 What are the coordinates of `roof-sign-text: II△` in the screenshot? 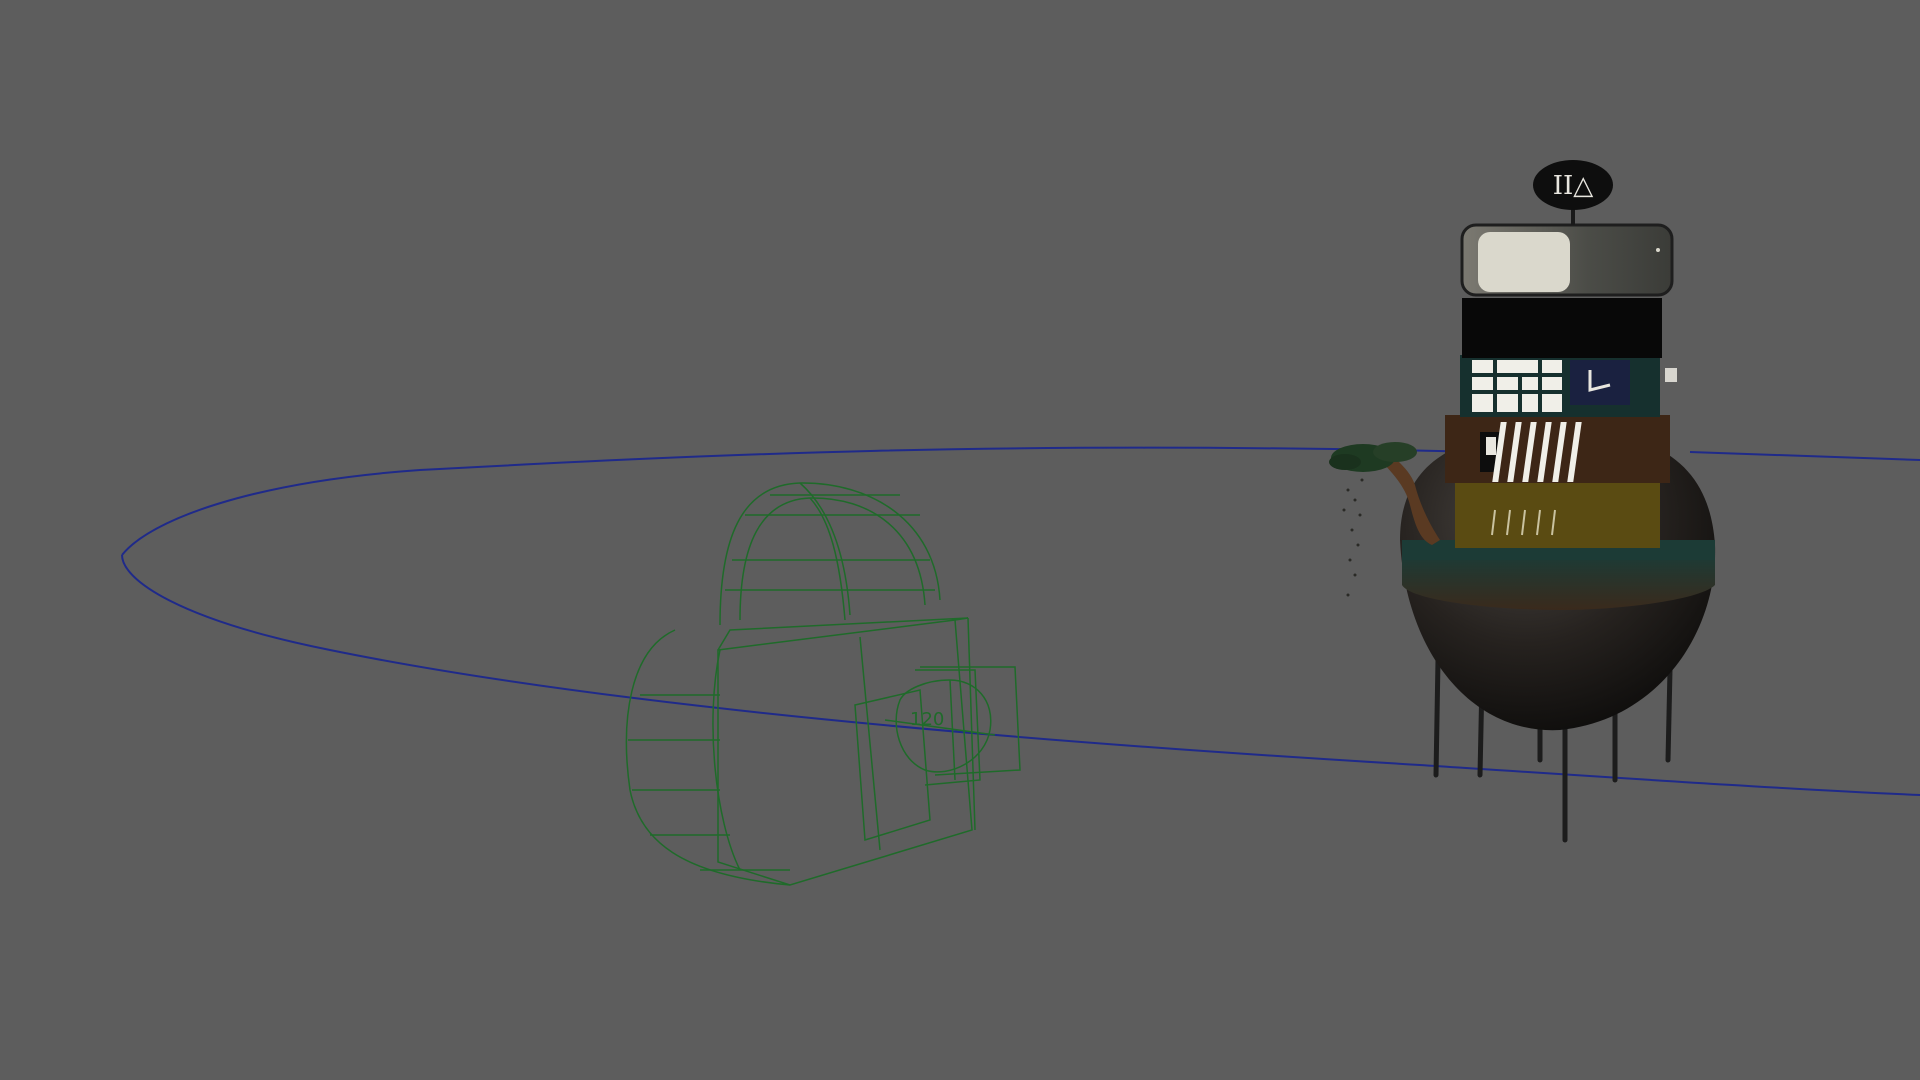 It's located at (1573, 186).